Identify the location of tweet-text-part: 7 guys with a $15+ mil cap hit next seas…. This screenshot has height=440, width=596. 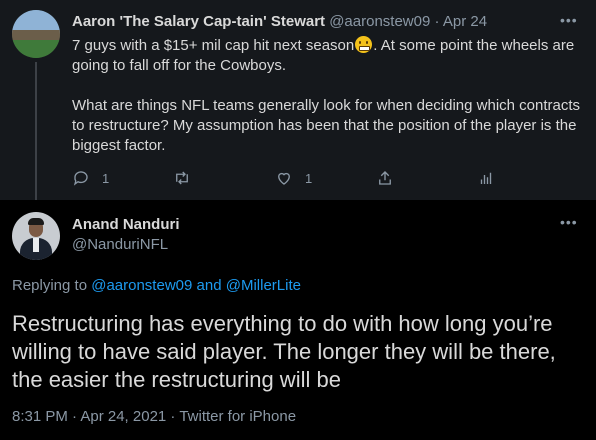
(213, 45).